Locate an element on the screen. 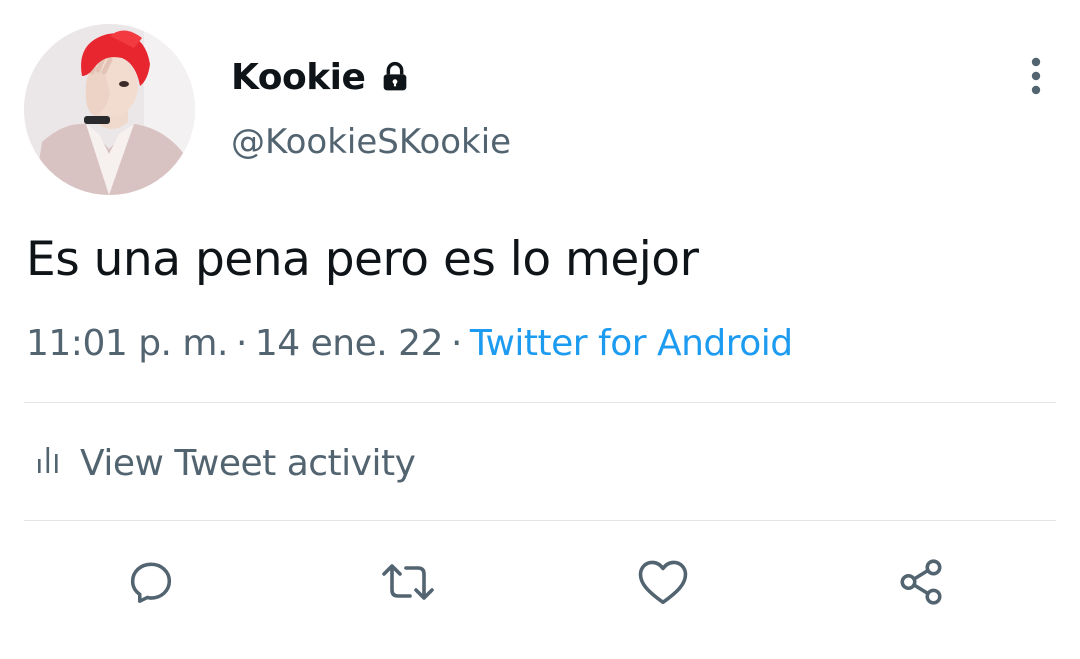  tweet-source-link: Twitter for Android is located at coordinates (631, 343).